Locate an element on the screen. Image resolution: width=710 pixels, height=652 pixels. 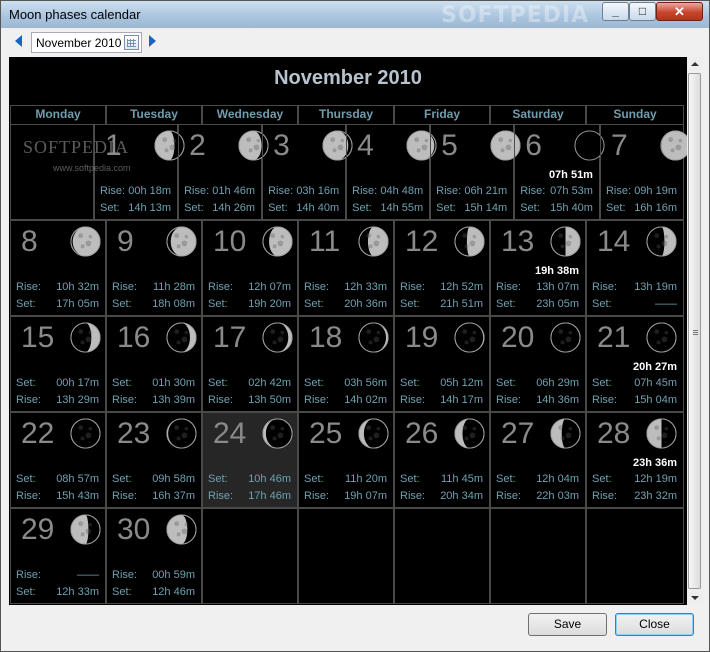
day-number: 6 is located at coordinates (533, 145).